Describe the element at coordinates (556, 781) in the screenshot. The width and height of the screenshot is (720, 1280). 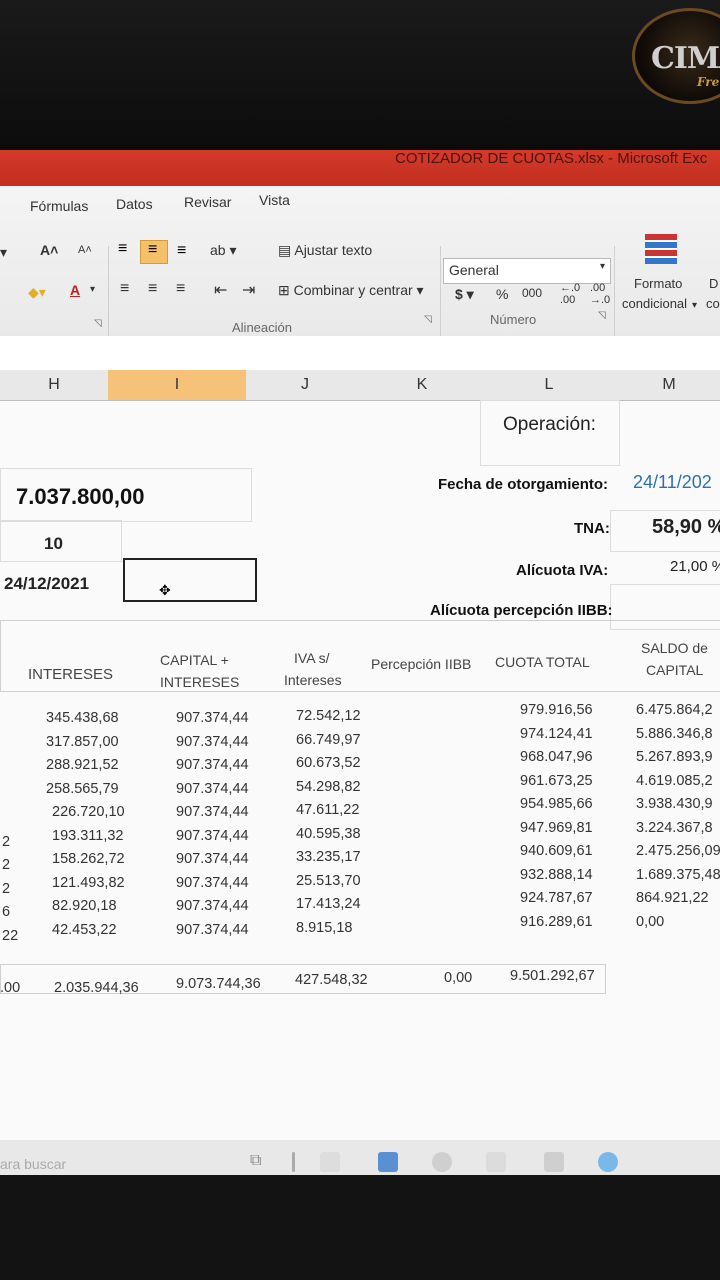
I see `table-cell: 961.673,25` at that location.